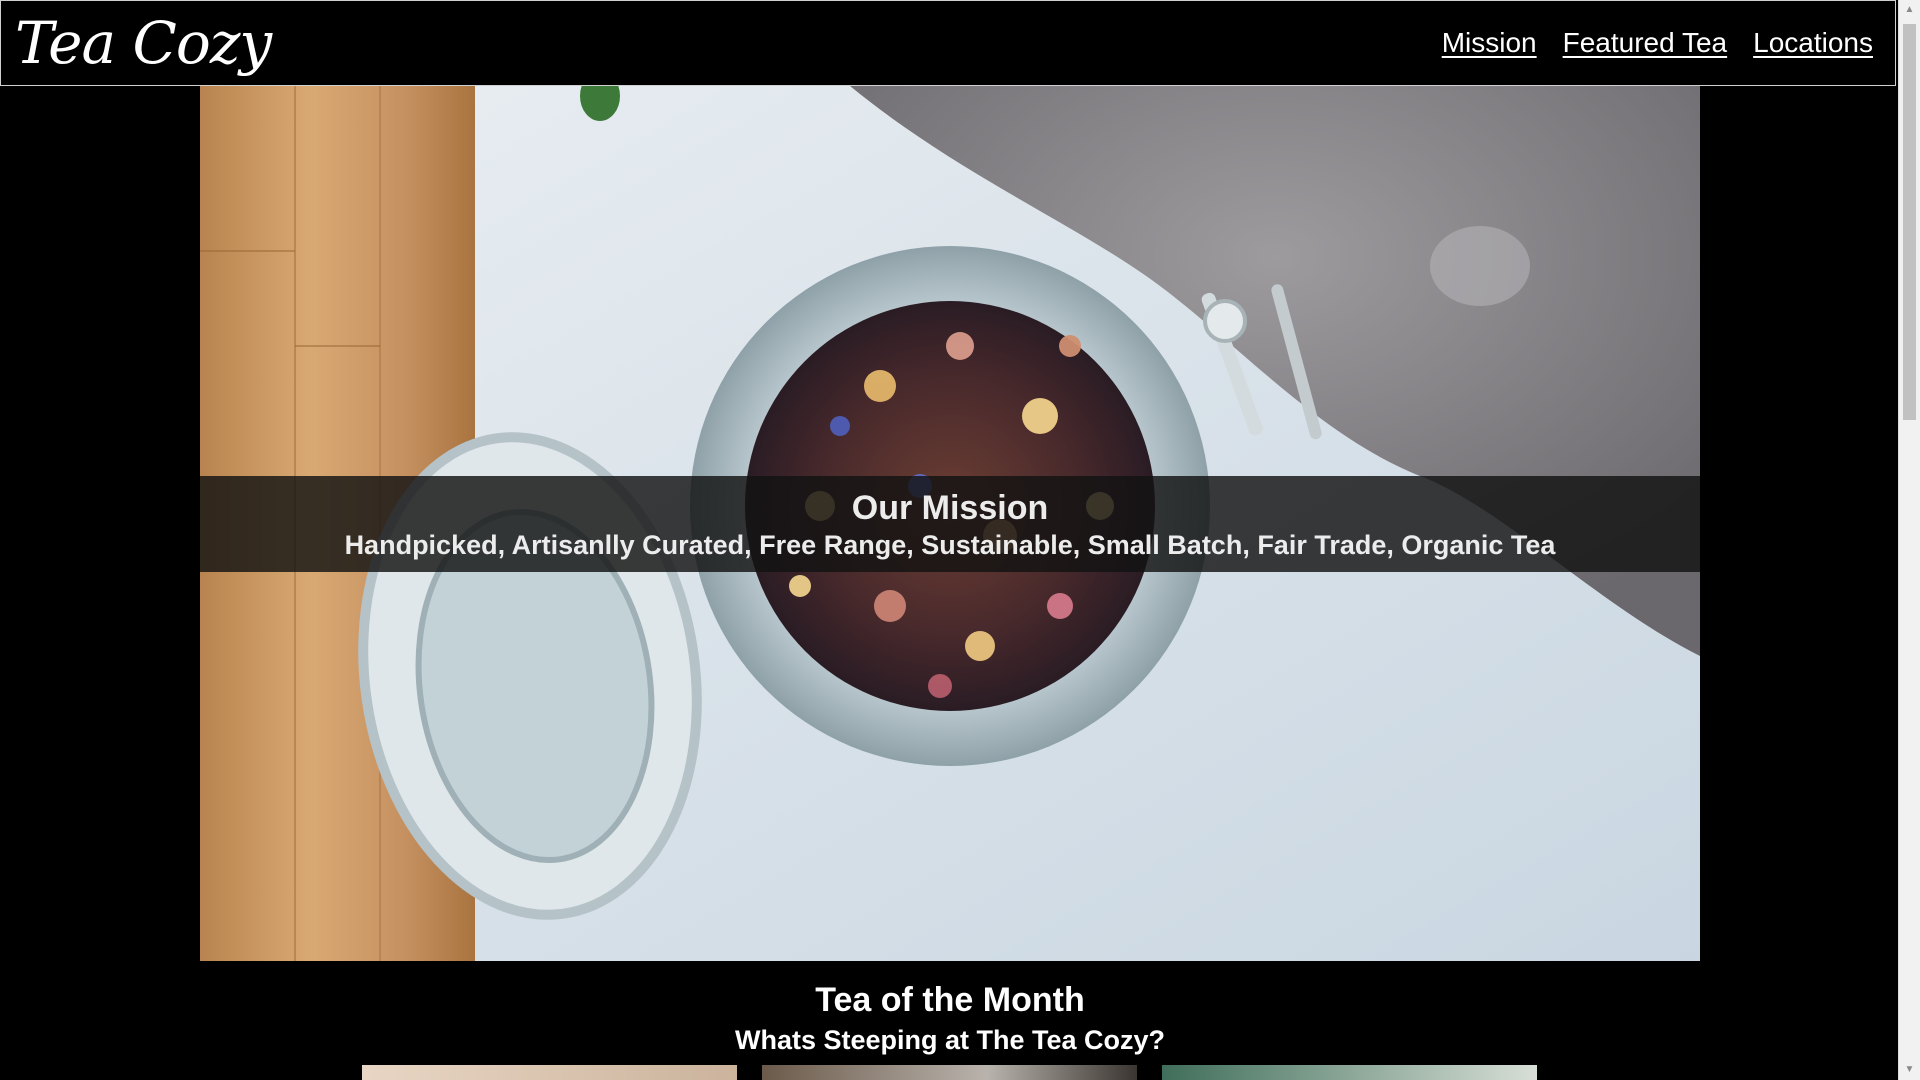 The height and width of the screenshot is (1080, 1920). Describe the element at coordinates (1813, 43) in the screenshot. I see `nav-link-locations: Locations` at that location.